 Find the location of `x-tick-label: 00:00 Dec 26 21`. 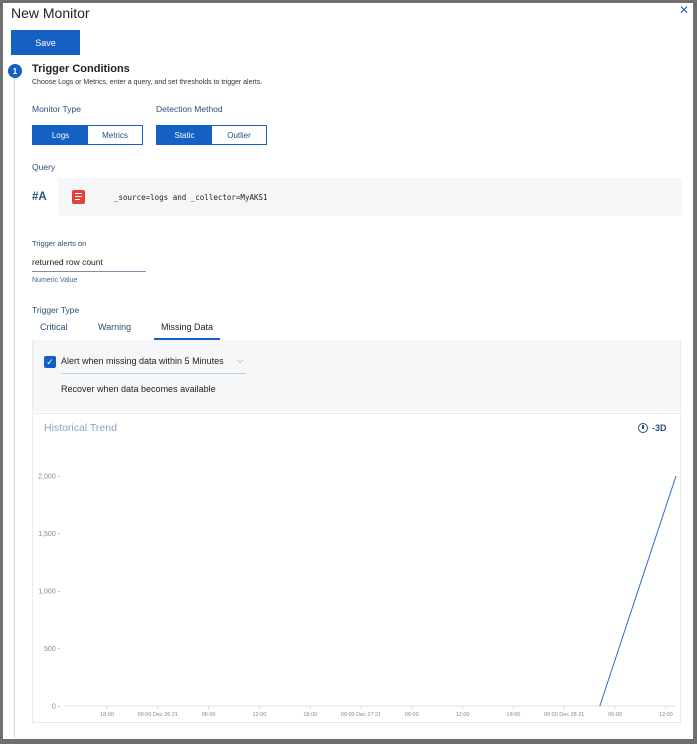

x-tick-label: 00:00 Dec 26 21 is located at coordinates (158, 715).